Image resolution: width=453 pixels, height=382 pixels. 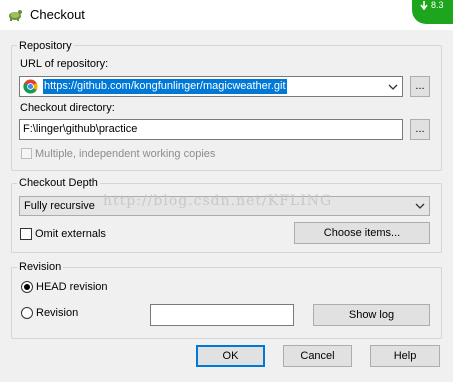 What do you see at coordinates (125, 154) in the screenshot?
I see `multiple-label: Multiple, independent working copies` at bounding box center [125, 154].